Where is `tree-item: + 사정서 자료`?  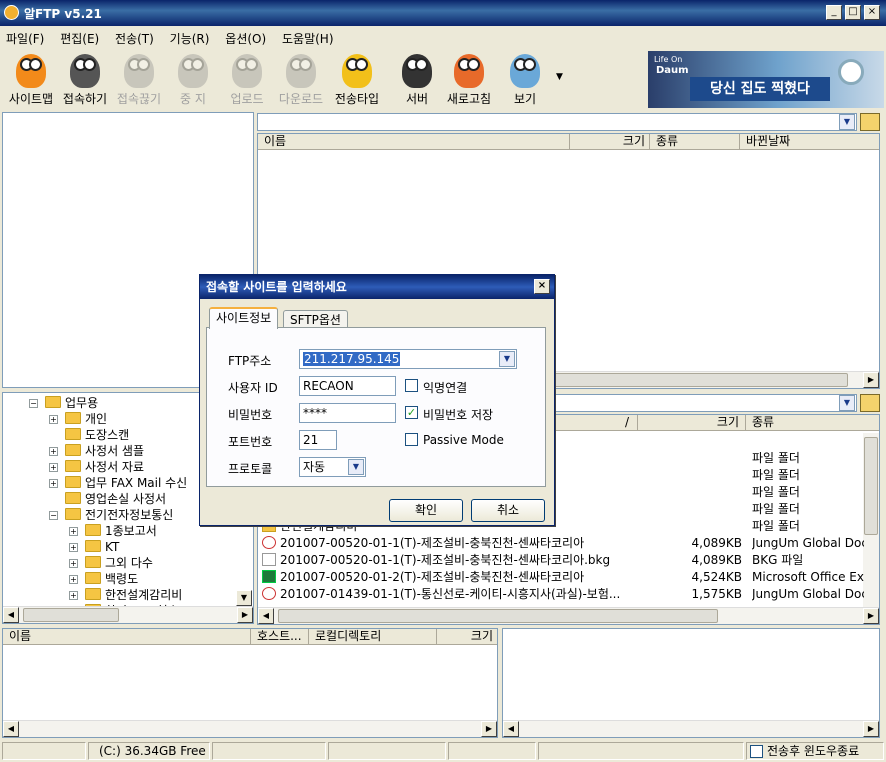
tree-item: + 사정서 자료 is located at coordinates (96, 467).